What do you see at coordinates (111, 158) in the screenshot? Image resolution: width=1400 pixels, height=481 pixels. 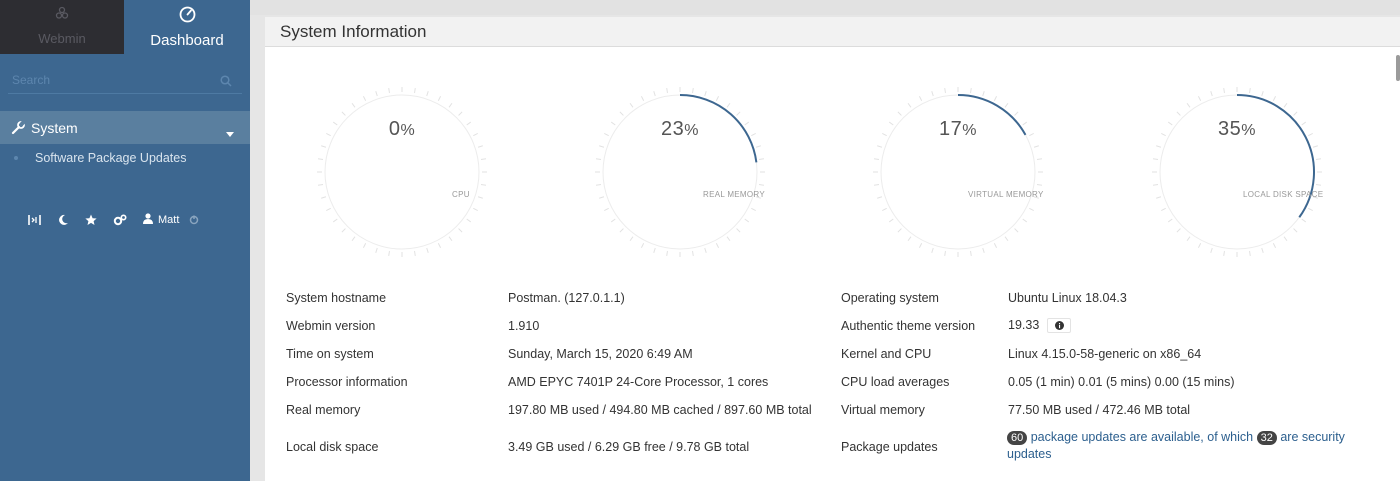 I see `submenu-label: Software Package Updates` at bounding box center [111, 158].